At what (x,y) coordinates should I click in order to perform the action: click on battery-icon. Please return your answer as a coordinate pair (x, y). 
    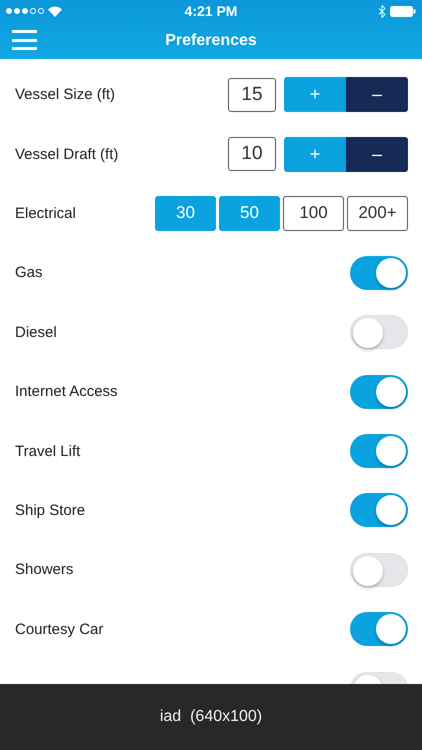
    Looking at the image, I should click on (403, 11).